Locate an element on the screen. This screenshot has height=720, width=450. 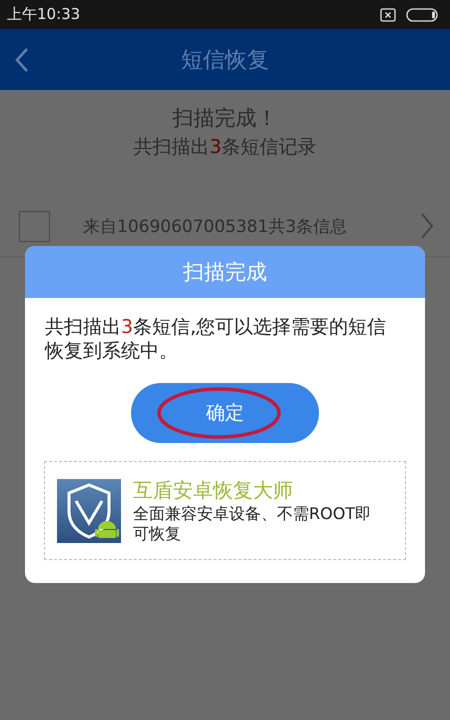
promo-card: 互盾安卓恢复大师 全面兼容安卓设备、不需ROOT即可恢复 is located at coordinates (225, 510).